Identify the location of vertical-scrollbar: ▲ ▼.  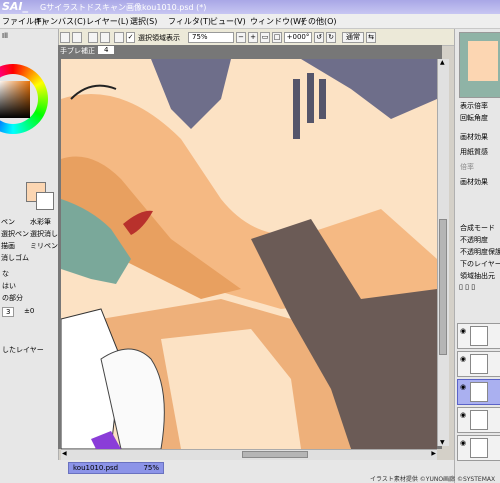
(443, 252).